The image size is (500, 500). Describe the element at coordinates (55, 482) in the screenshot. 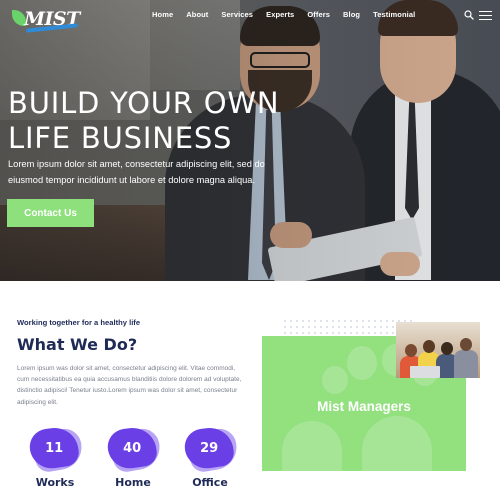

I see `stat-label: Works` at that location.